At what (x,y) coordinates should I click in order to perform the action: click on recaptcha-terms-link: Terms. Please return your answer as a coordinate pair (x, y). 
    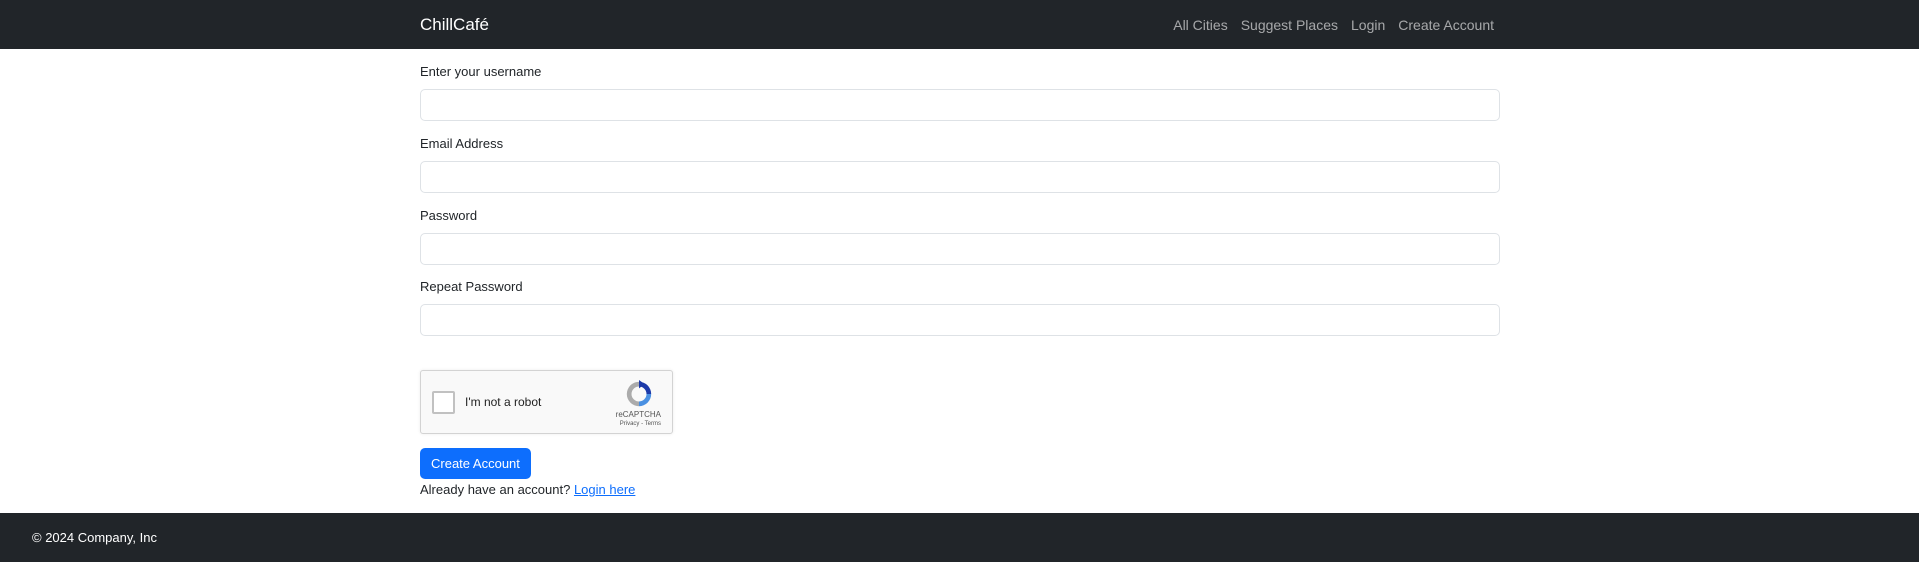
    Looking at the image, I should click on (653, 424).